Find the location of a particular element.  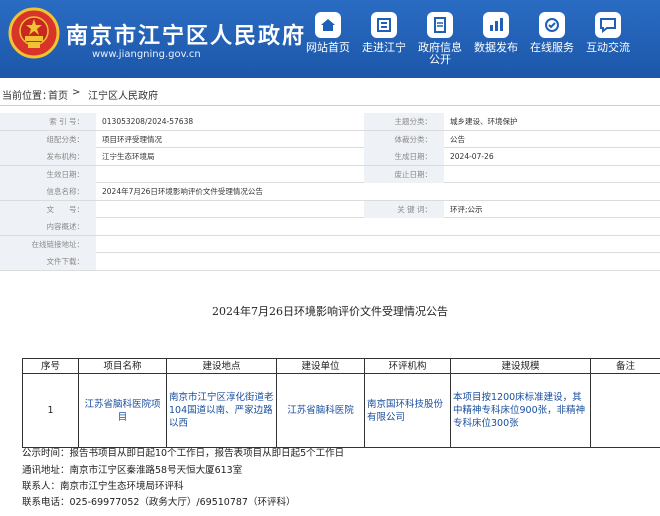

info-row-link: 在线链接地址： is located at coordinates (330, 244).